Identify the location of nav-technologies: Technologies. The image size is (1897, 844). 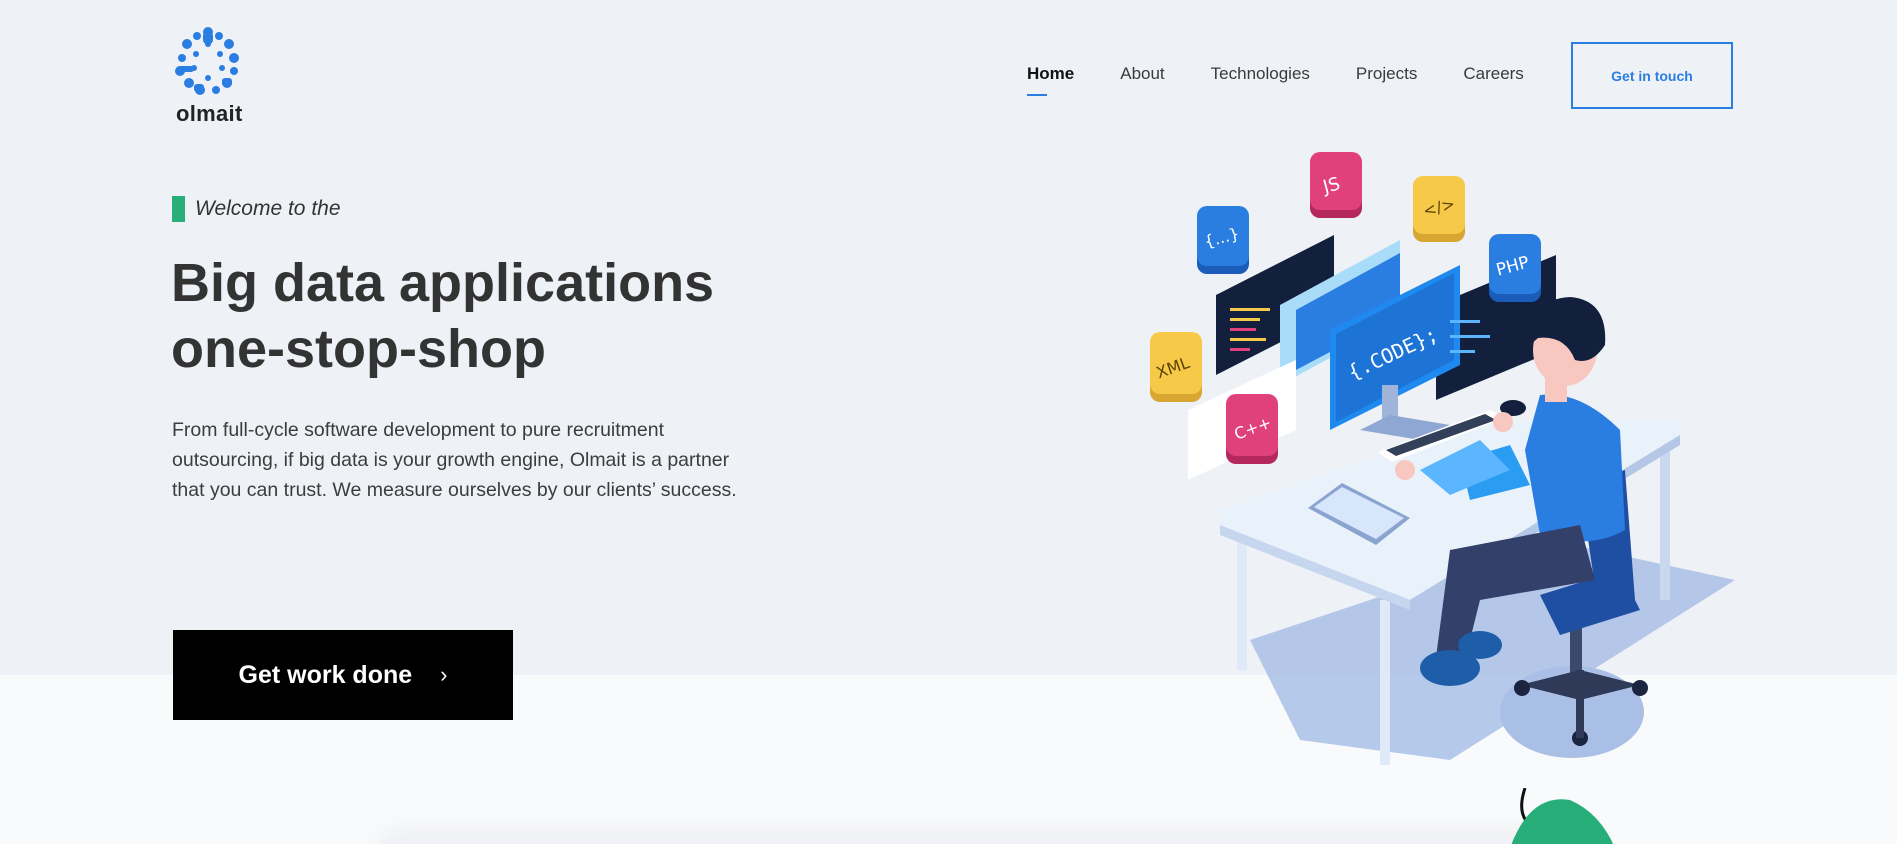
(1260, 74).